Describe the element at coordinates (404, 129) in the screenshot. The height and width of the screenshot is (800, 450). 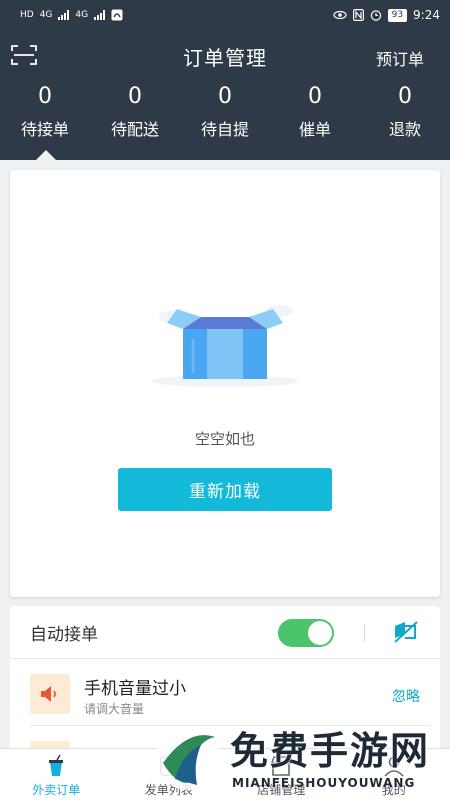
I see `stat-label: 退款` at that location.